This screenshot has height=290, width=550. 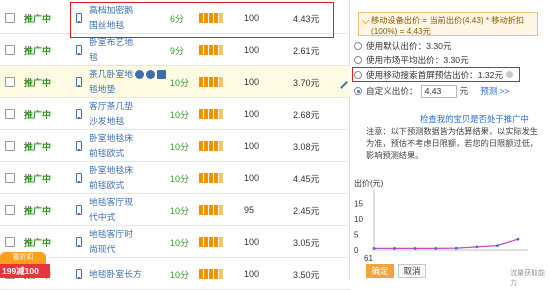 I want to click on table-row: 推广中 客厅茶几垫 沙发地毯 10分 100 2.68元, so click(x=175, y=114).